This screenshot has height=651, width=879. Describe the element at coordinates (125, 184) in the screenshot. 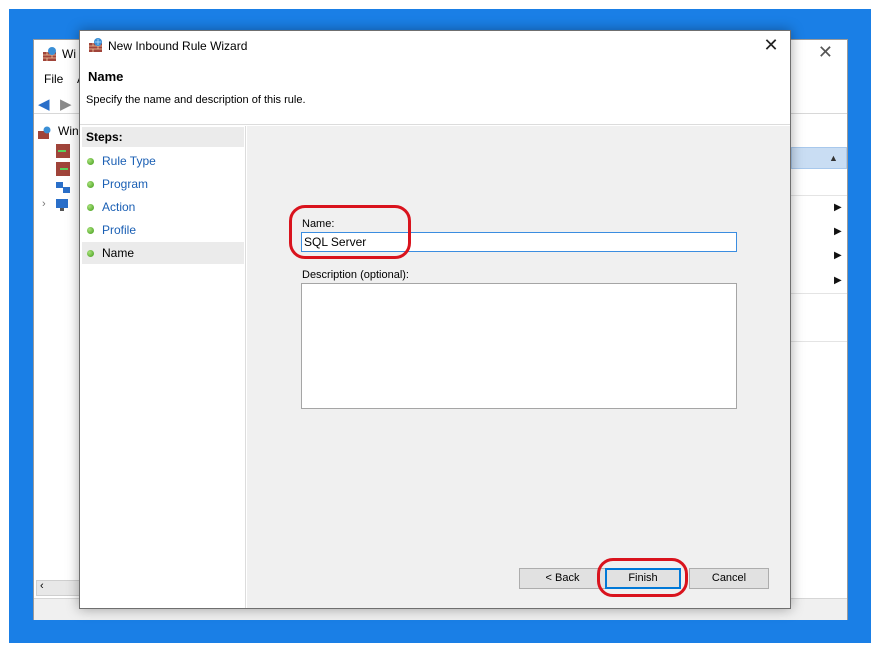

I see `step-label: Program` at that location.